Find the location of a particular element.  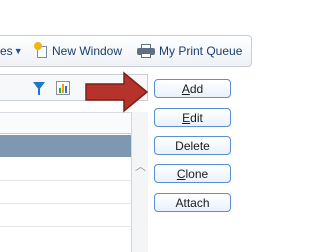

my-print-queue-button: My Print Queue is located at coordinates (189, 51).